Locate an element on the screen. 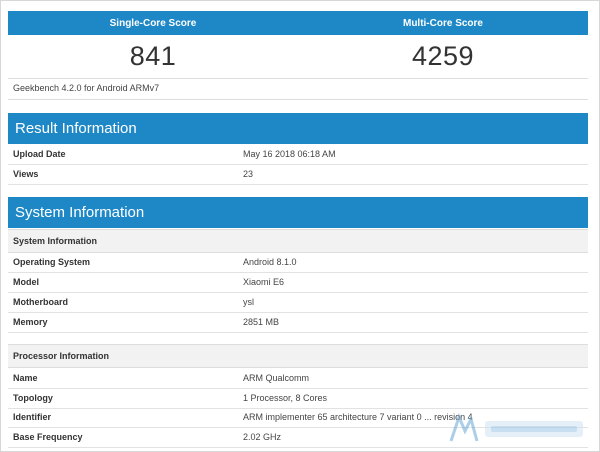 This screenshot has width=600, height=452. version-text: Geekbench 4.2.0 for Android ARMv7 is located at coordinates (86, 88).